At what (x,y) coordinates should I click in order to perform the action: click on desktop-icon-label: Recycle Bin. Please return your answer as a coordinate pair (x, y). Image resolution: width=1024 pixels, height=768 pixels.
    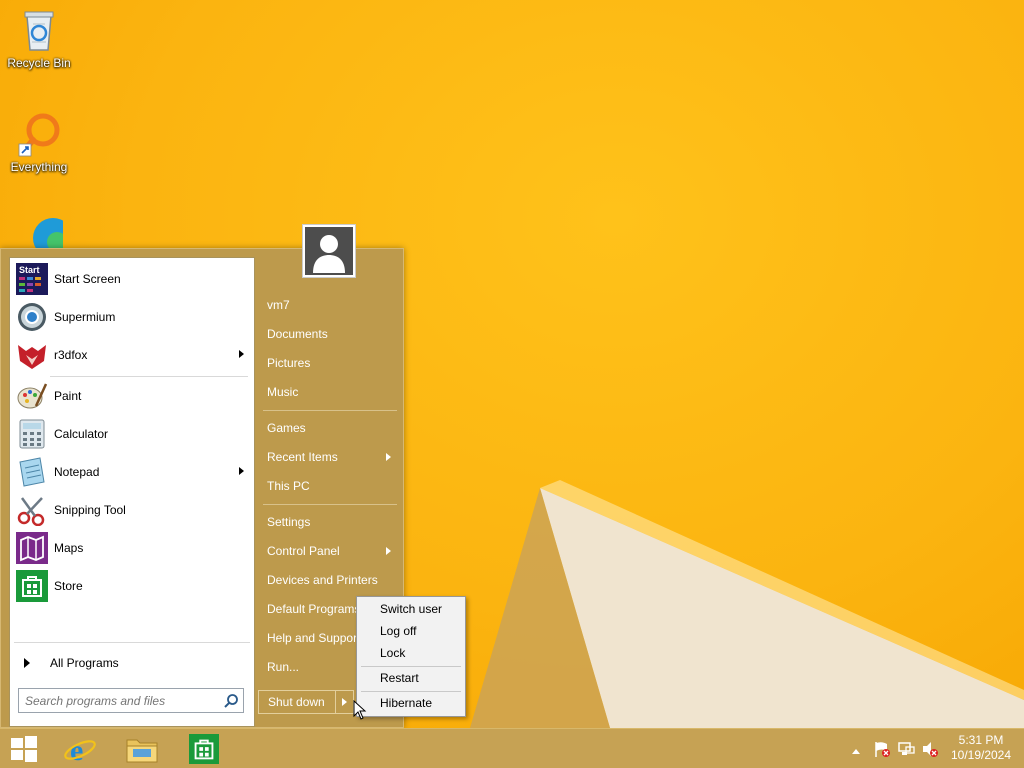
    Looking at the image, I should click on (39, 63).